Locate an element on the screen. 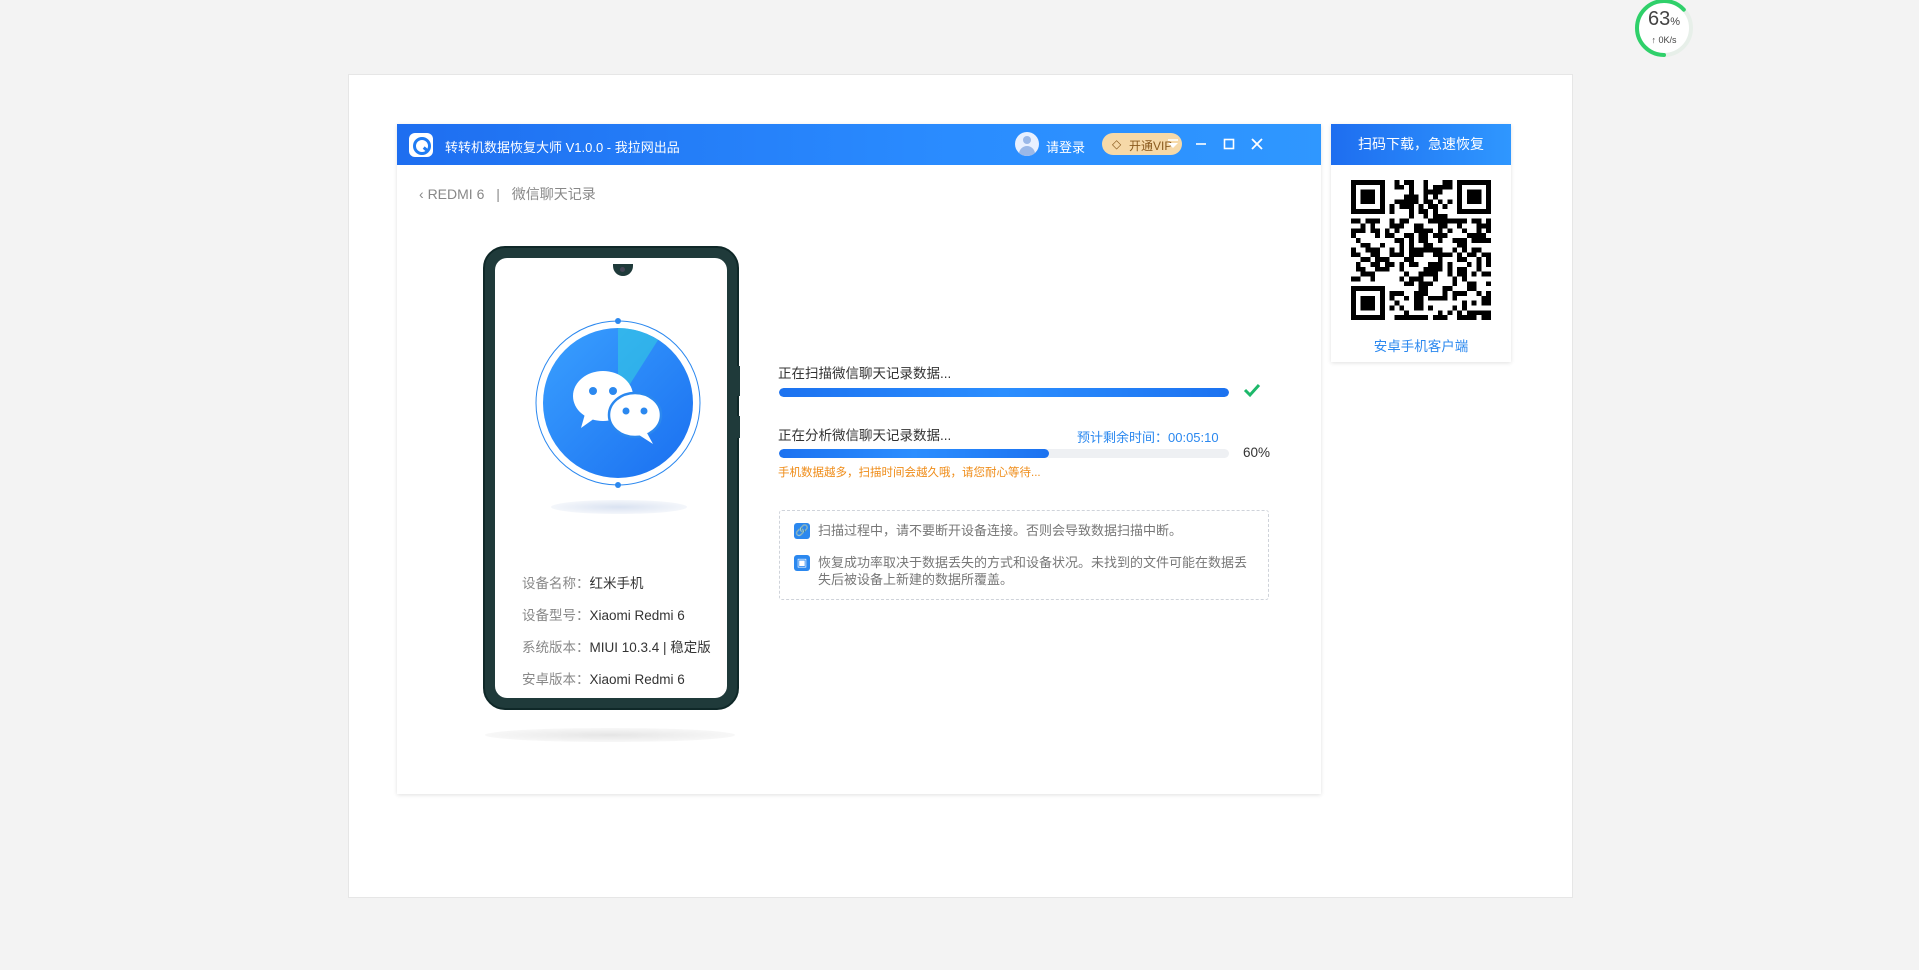 This screenshot has height=970, width=1919. device-model-row: 设备型号：Xiaomi Redmi 6 is located at coordinates (603, 615).